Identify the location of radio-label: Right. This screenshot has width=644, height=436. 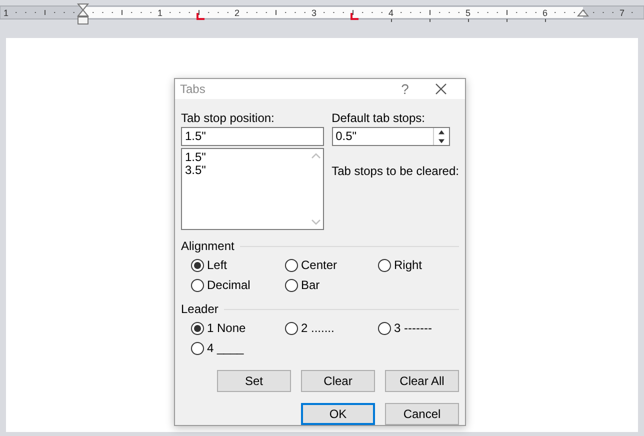
(408, 265).